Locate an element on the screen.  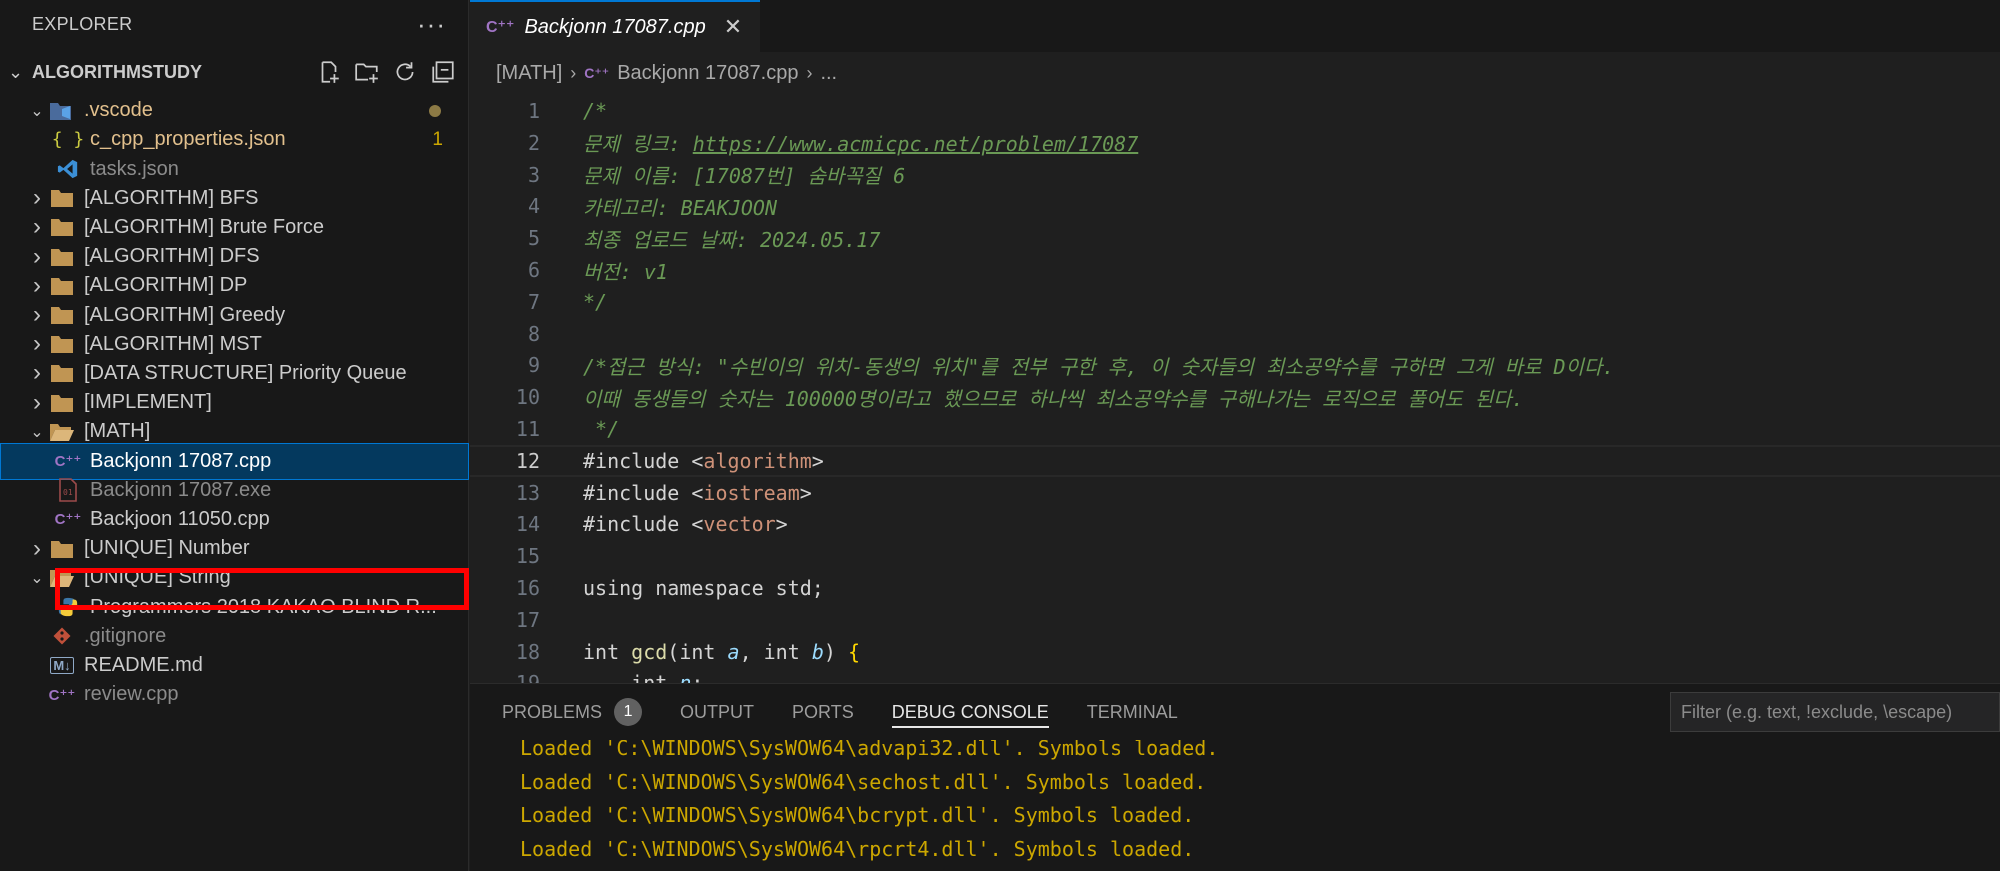
code-token: 문제 이름: [17087번] 숨바꼭질 6 is located at coordinates (744, 176).